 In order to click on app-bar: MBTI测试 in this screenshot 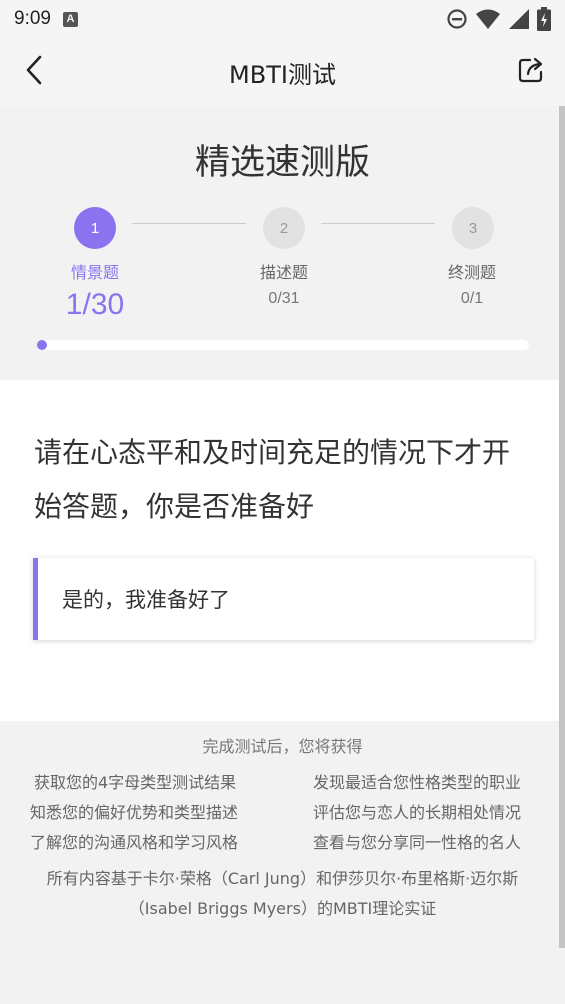, I will do `click(282, 72)`.